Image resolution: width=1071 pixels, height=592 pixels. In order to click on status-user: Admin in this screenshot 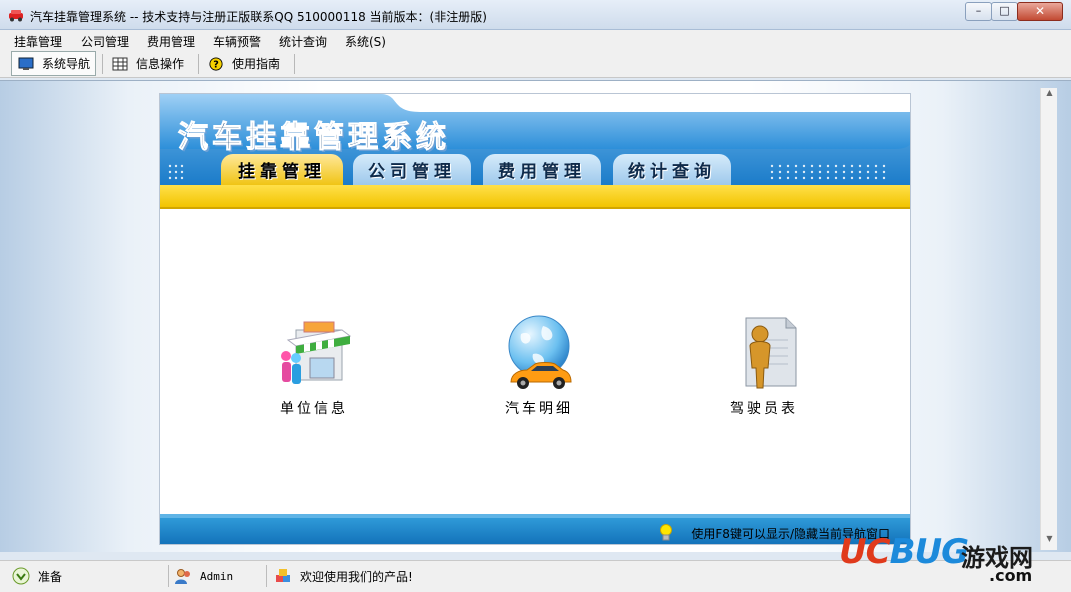, I will do `click(203, 576)`.